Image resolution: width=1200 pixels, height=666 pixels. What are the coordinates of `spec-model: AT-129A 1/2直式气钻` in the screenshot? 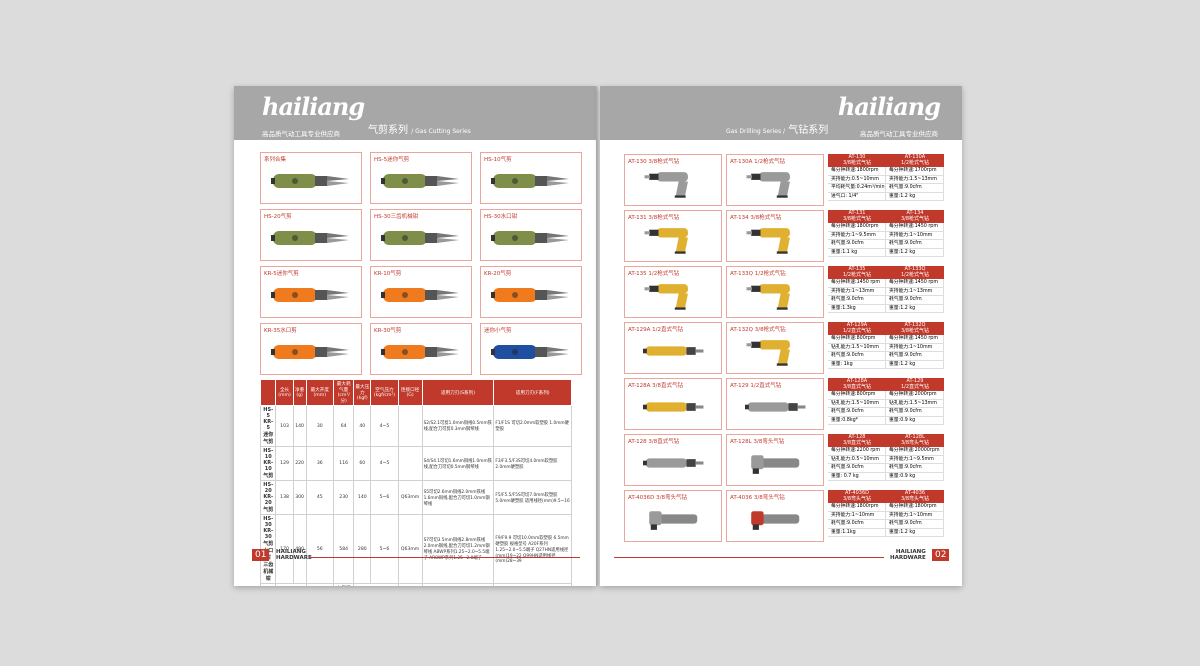 It's located at (857, 328).